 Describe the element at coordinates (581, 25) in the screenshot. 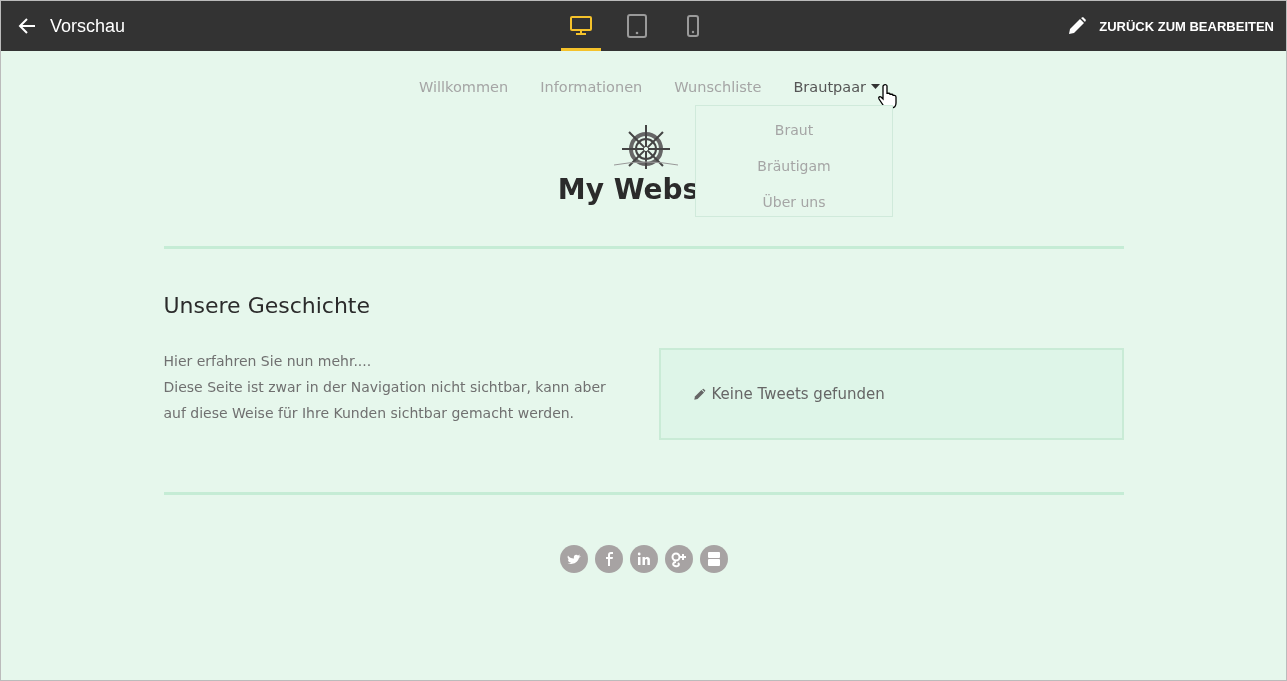

I see `monitor-icon` at that location.